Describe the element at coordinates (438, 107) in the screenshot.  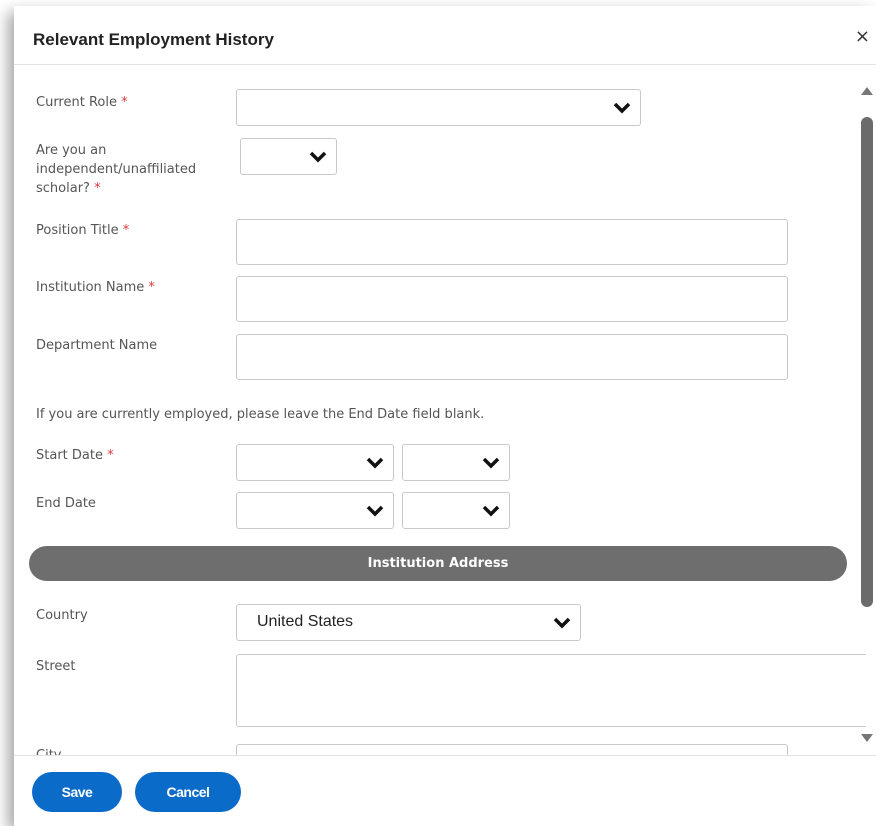
I see `current-role-select` at that location.